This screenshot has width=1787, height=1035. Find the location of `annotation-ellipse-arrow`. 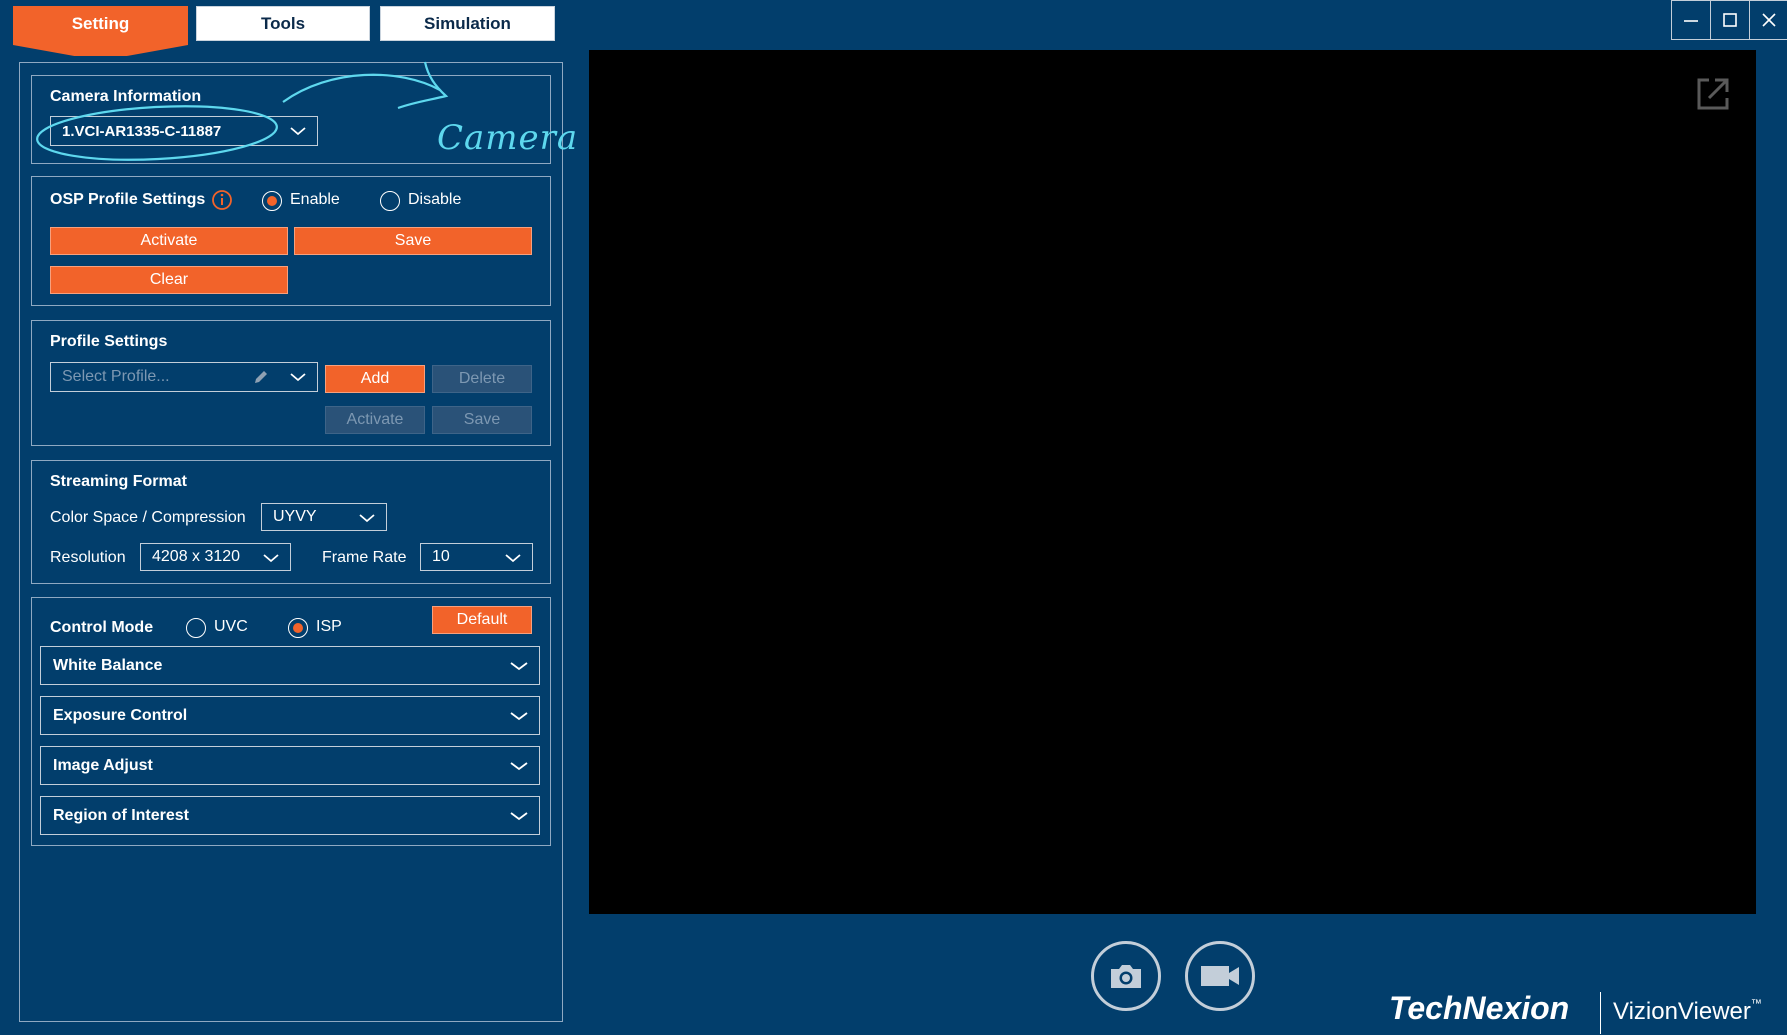

annotation-ellipse-arrow is located at coordinates (242, 111).